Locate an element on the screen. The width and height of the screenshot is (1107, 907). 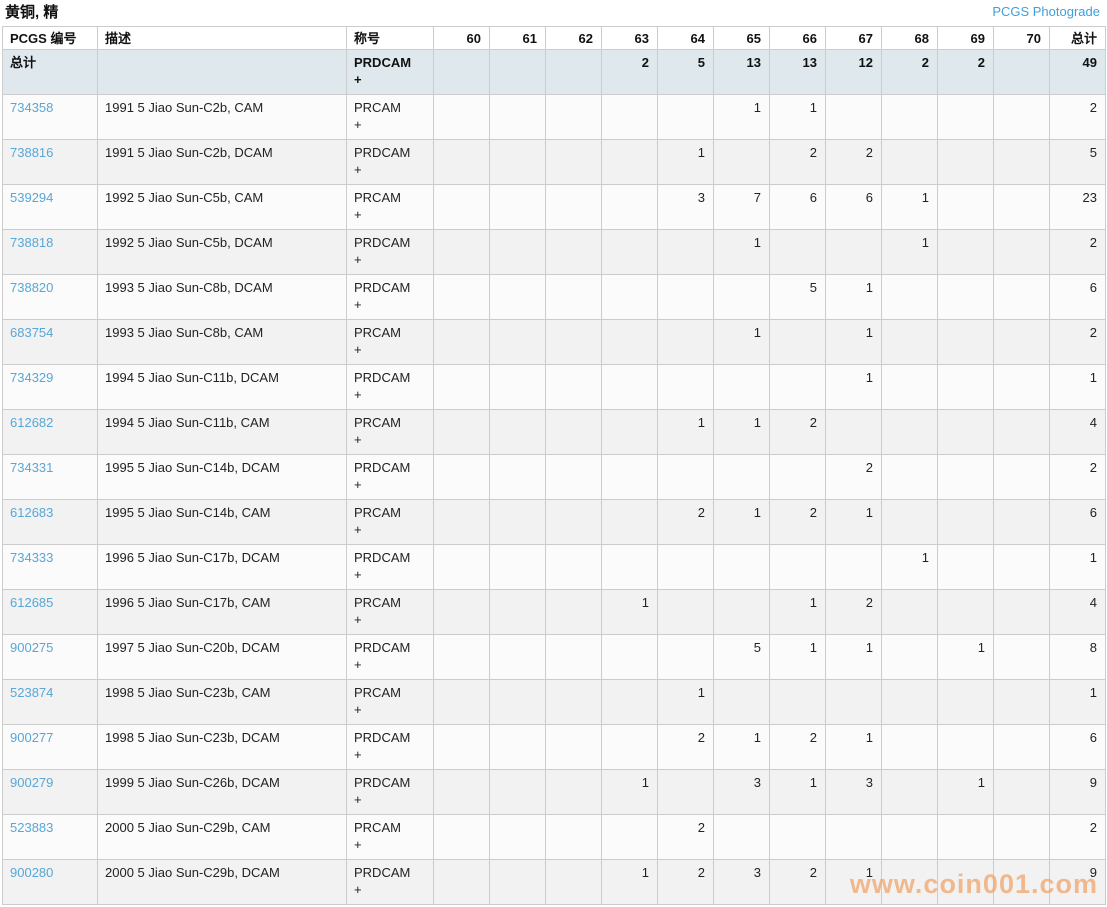
row-total: 4 is located at coordinates (1077, 432).